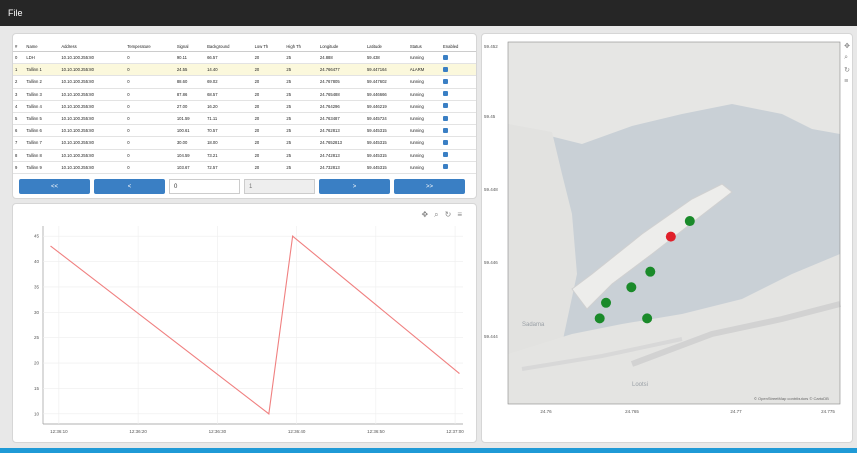 This screenshot has width=857, height=453. What do you see at coordinates (847, 63) in the screenshot?
I see `map-toolbar: ✥ ⌕ ↻ ≡` at bounding box center [847, 63].